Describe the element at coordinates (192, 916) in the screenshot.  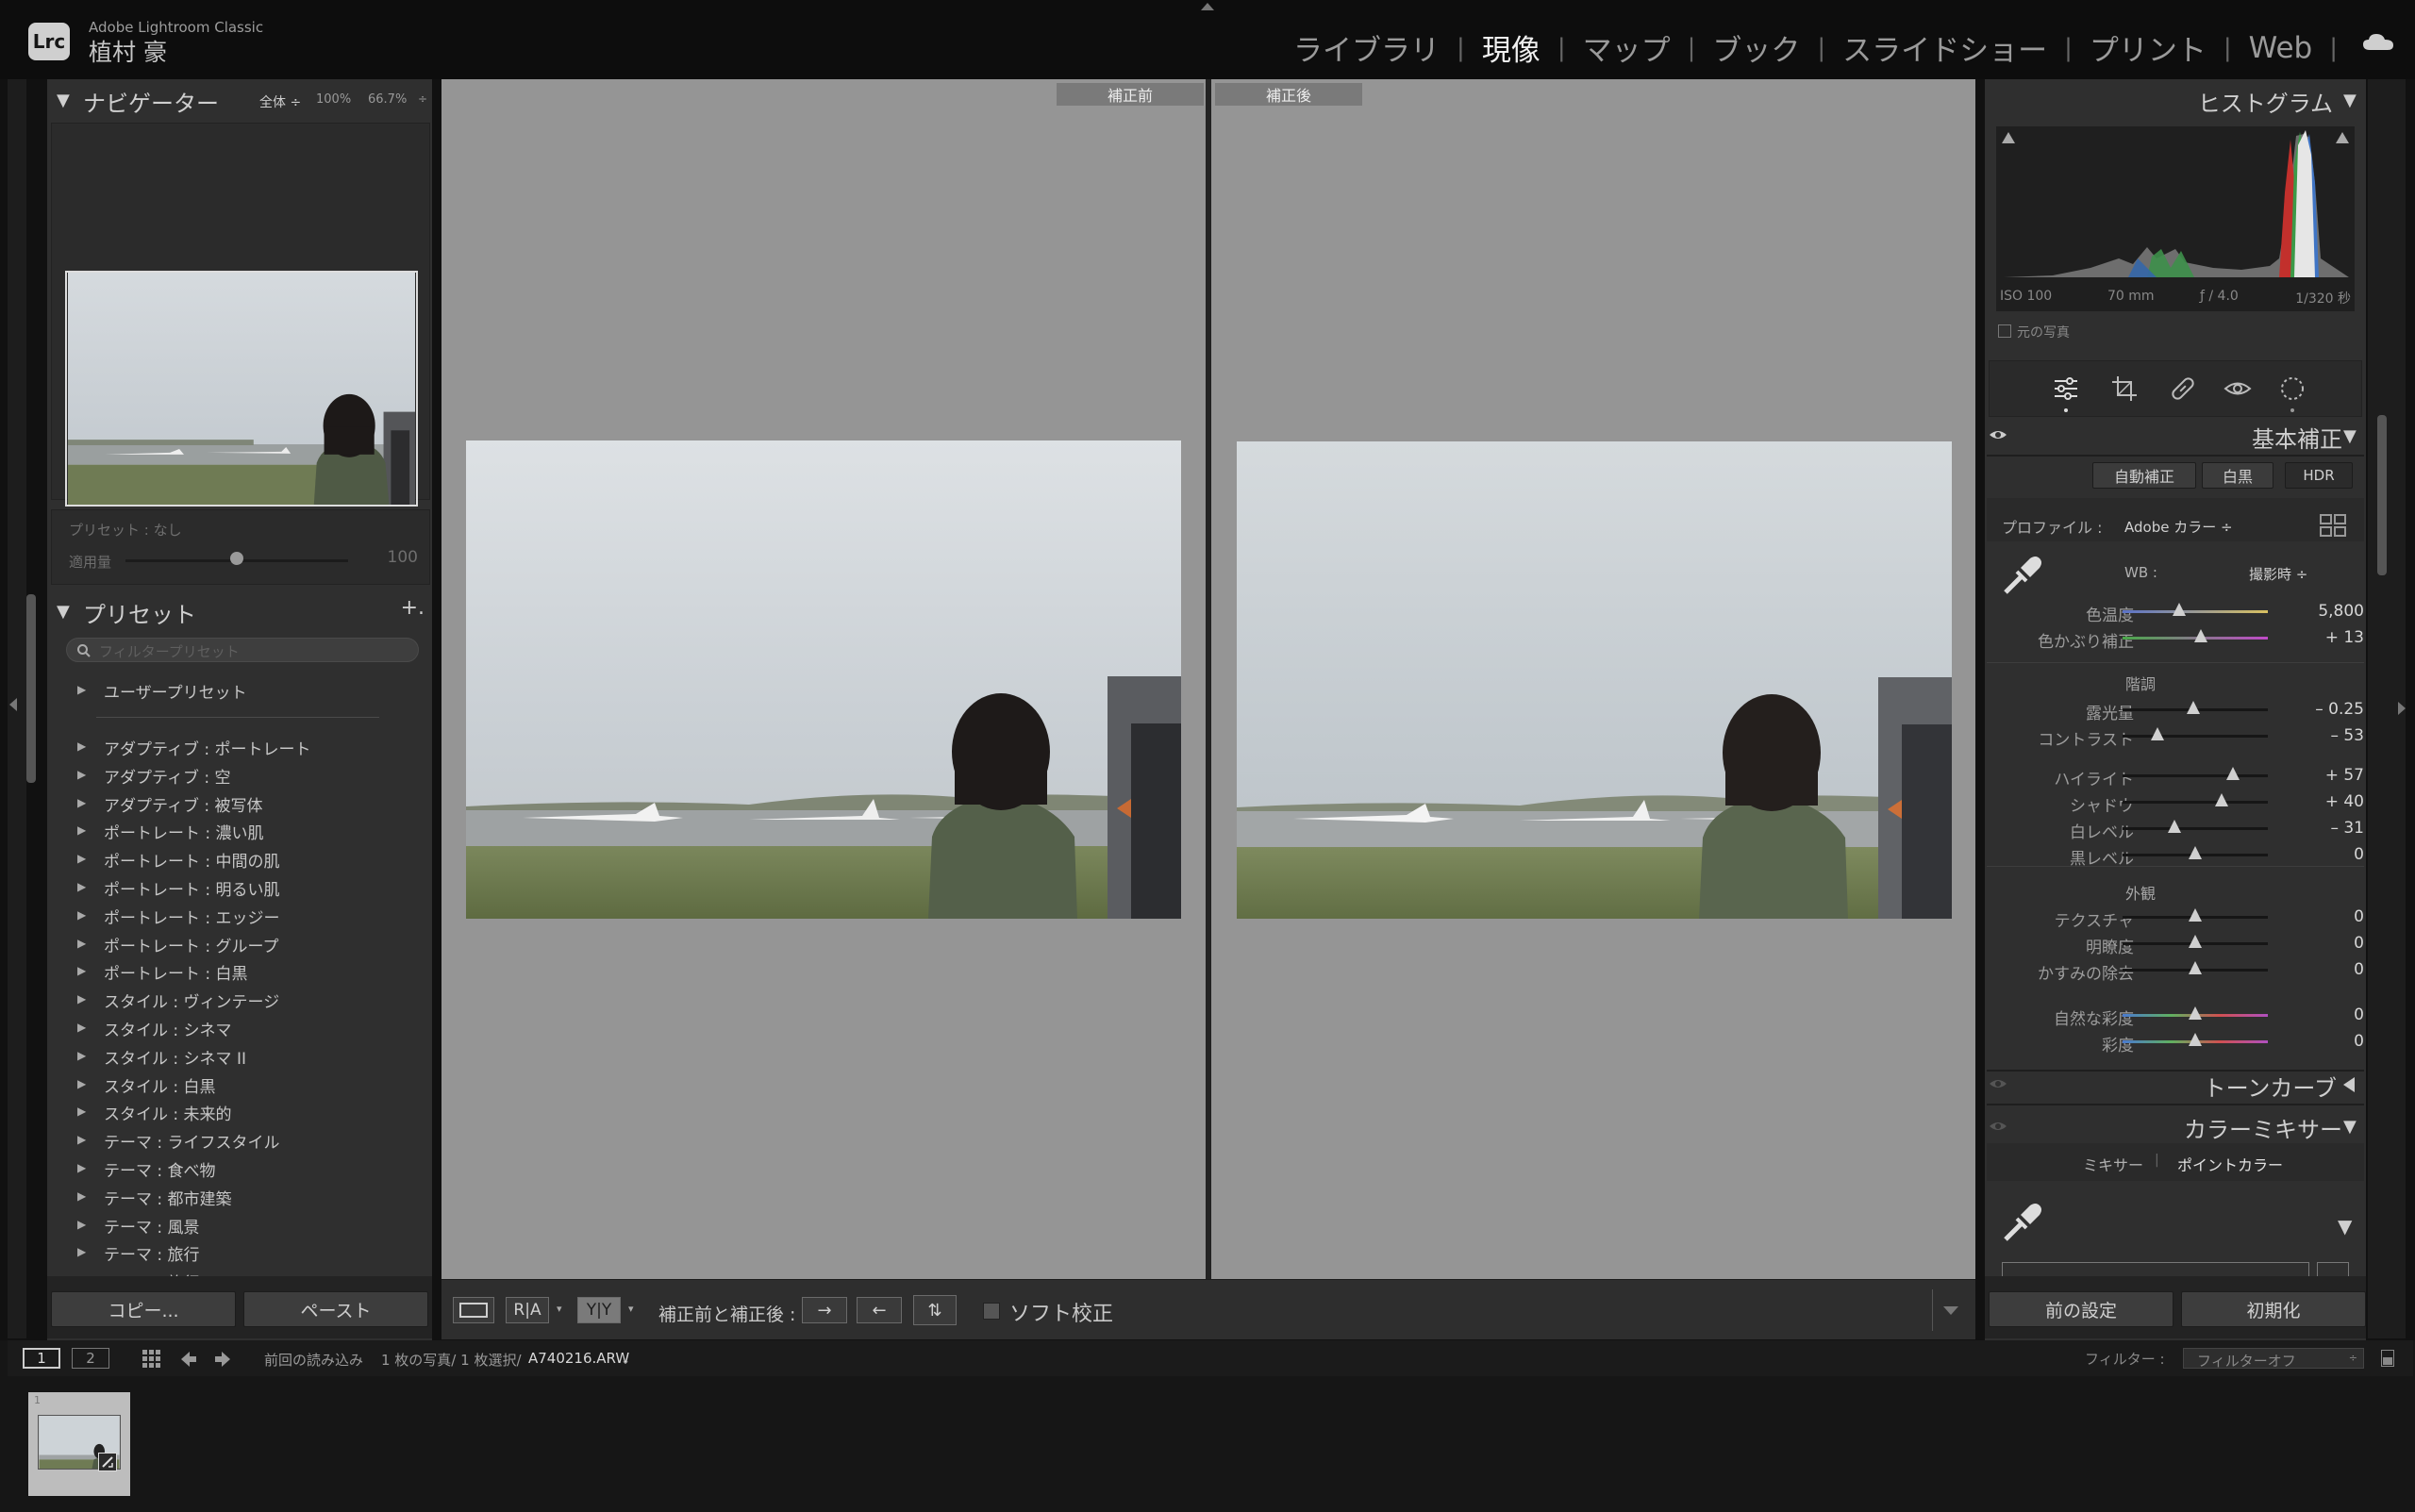
I see `preset-group: ポートレート : エッジー` at that location.